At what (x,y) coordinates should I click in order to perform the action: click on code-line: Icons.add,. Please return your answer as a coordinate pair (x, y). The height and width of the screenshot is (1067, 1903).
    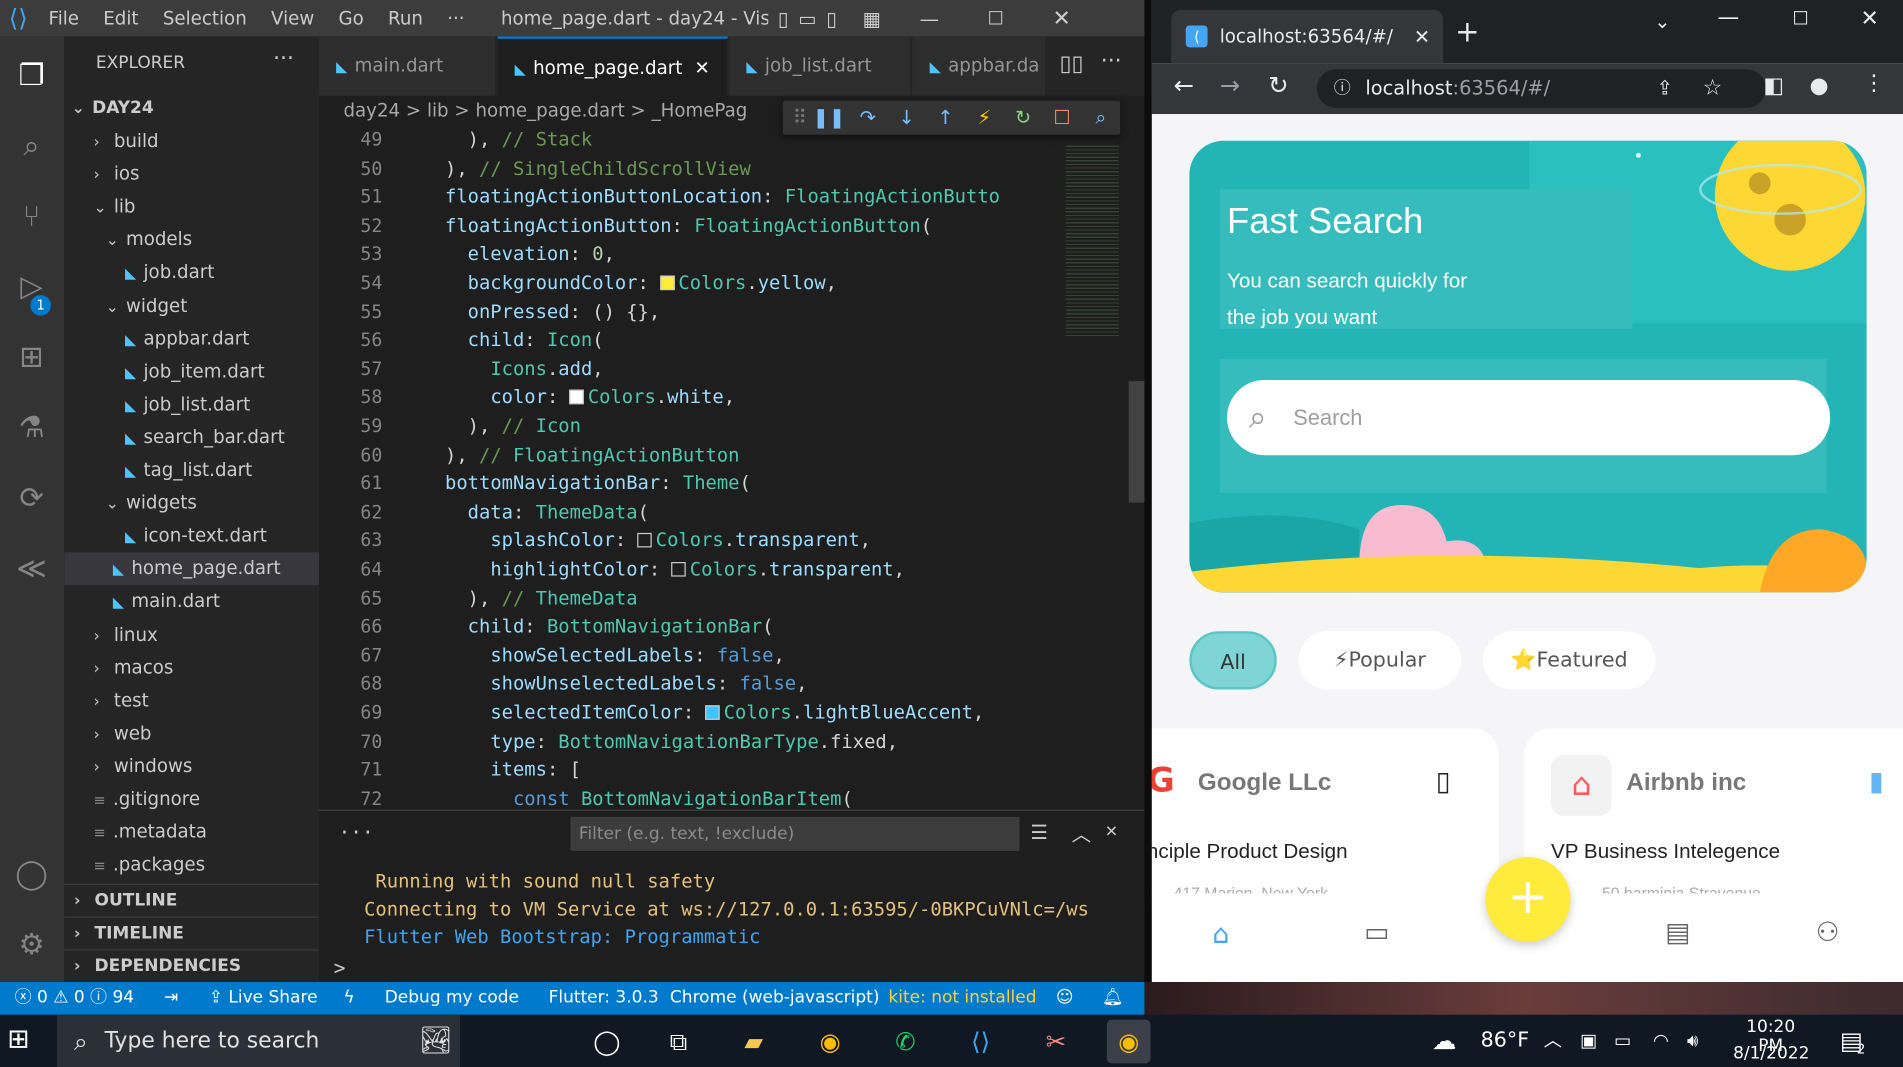
    Looking at the image, I should click on (512, 369).